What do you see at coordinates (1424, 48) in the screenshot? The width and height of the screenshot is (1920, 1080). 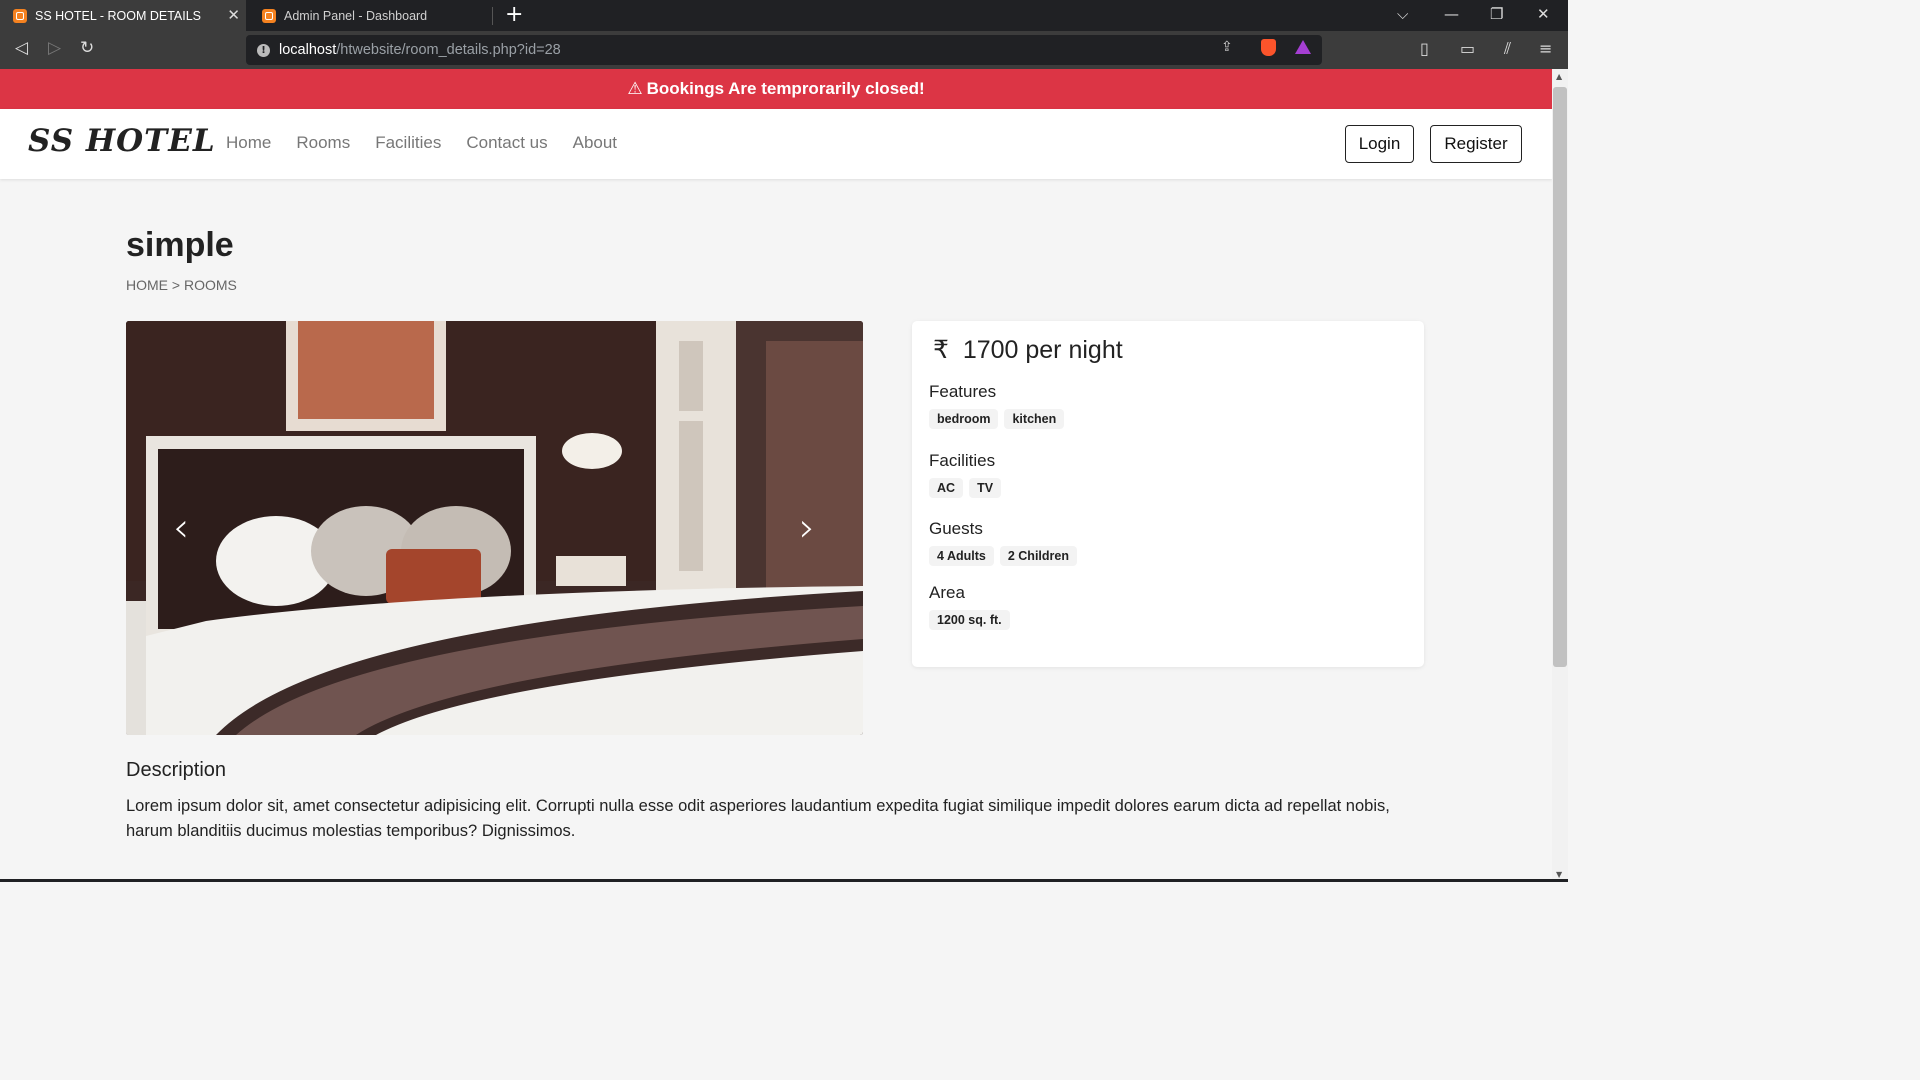 I see `sidebar-icon: ▯` at bounding box center [1424, 48].